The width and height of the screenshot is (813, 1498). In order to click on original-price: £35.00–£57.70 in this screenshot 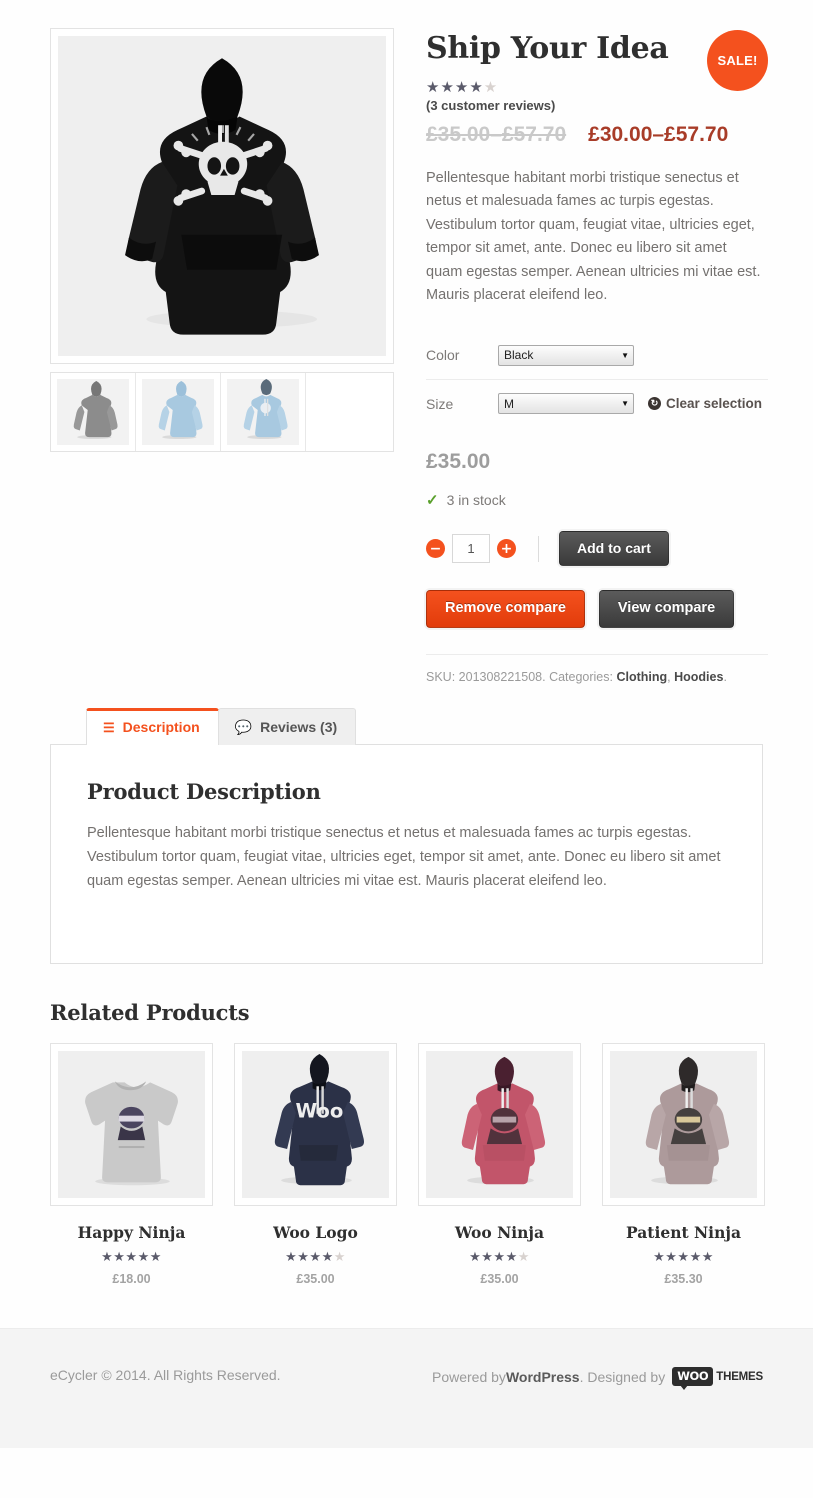, I will do `click(496, 134)`.